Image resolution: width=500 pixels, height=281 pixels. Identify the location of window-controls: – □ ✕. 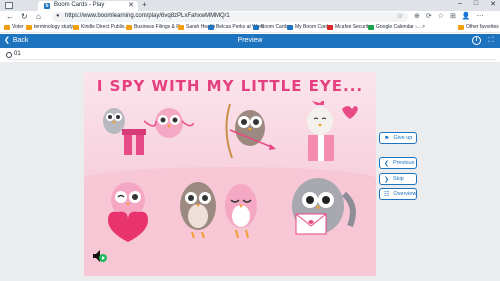
(477, 4).